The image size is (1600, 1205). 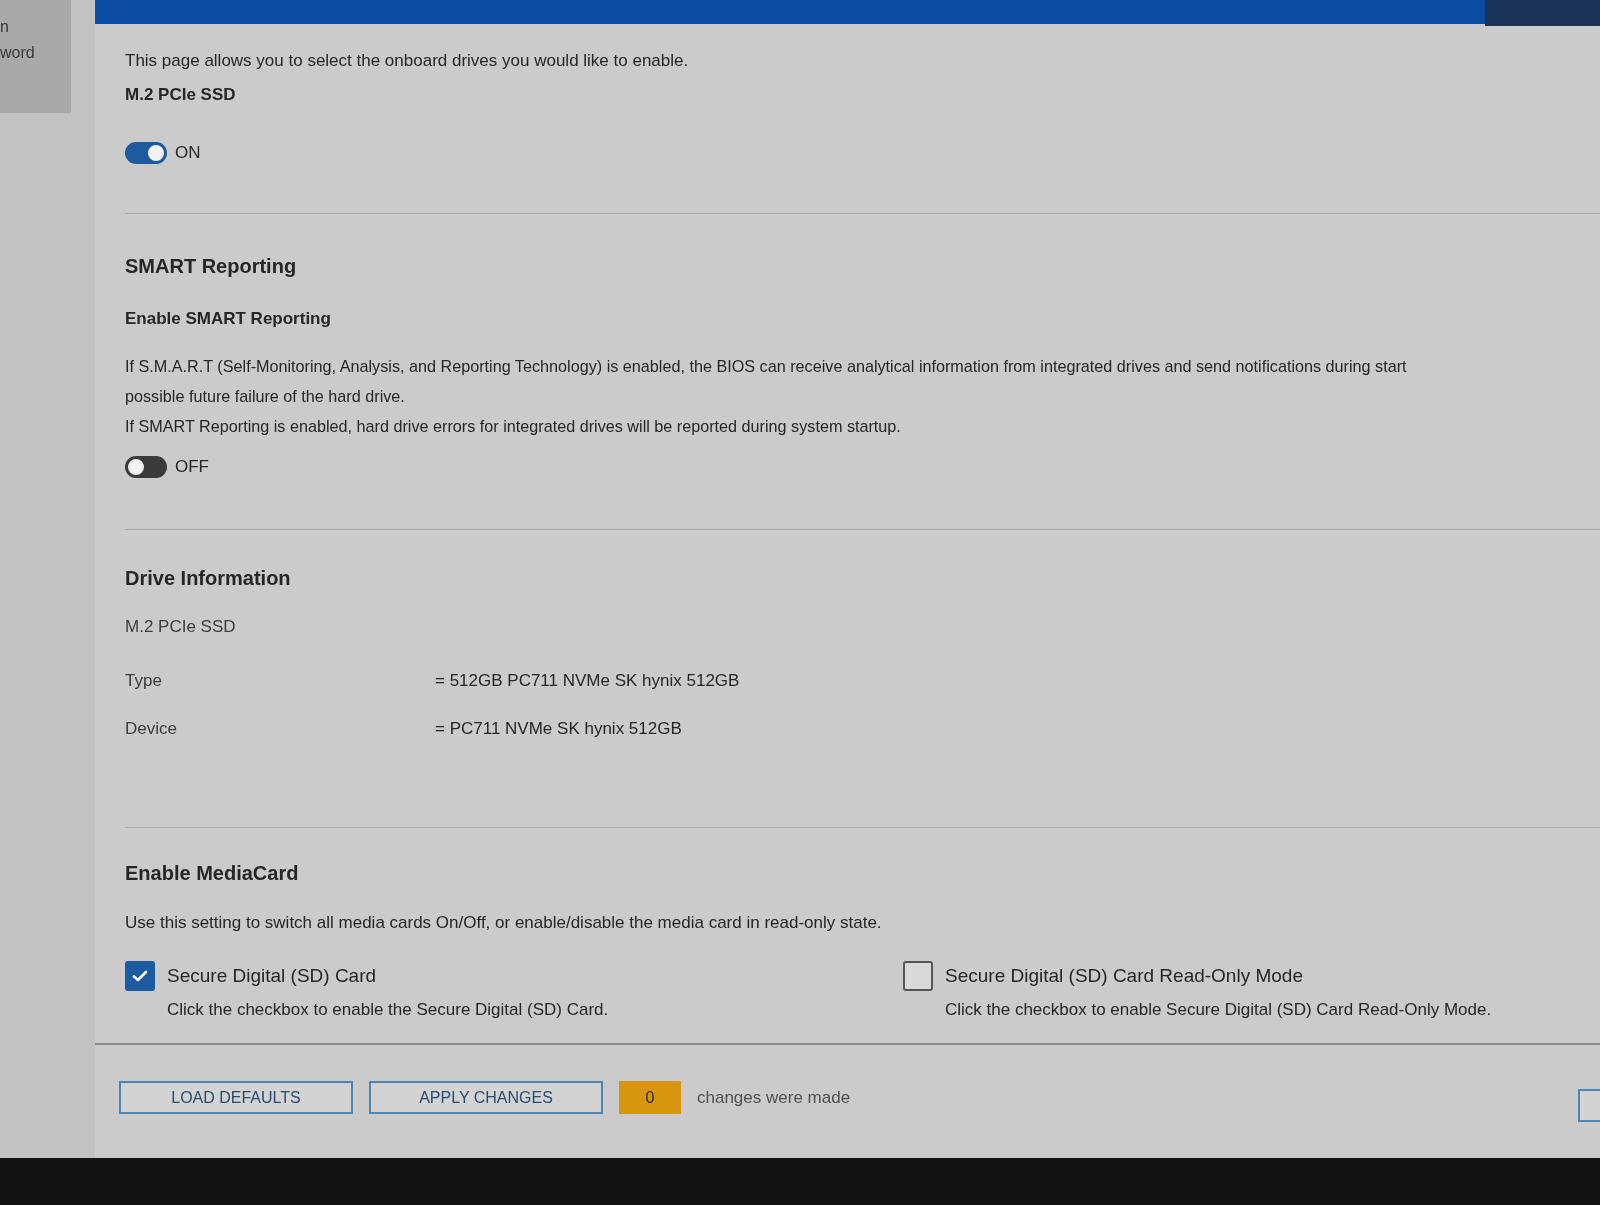 I want to click on description-line: If S.M.A.R.T (Self-Monitoring, Analysis, and Reporting Technology) is enabled, the BIOS can receive analytical information from integrated drives and send notifications during start, so click(x=766, y=366).